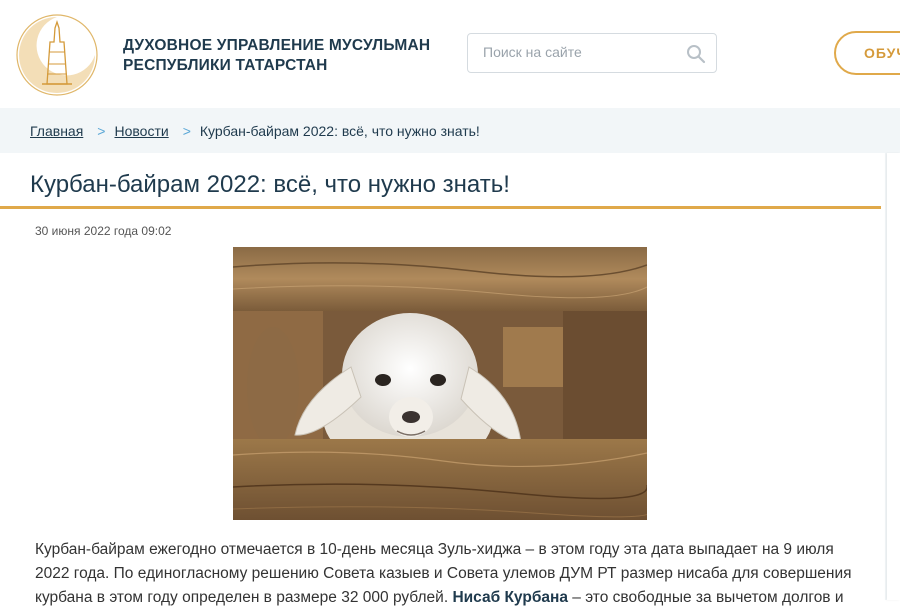  I want to click on nisab-term: Нисаб Курбана, so click(510, 597).